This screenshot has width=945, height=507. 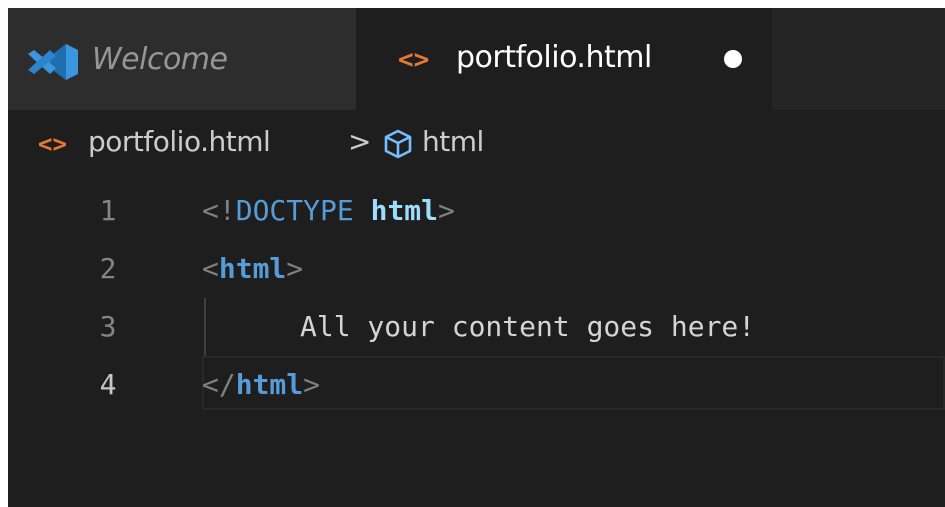 What do you see at coordinates (52, 144) in the screenshot?
I see `breadcrumb-html-code-icon: <>` at bounding box center [52, 144].